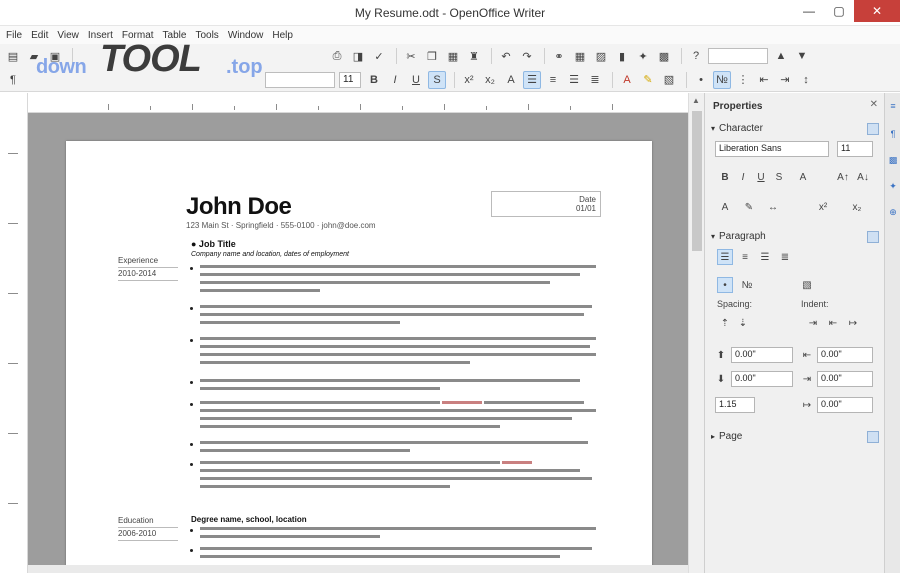 Image resolution: width=900 pixels, height=573 pixels. Describe the element at coordinates (395, 80) in the screenshot. I see `italic-icon: I` at that location.